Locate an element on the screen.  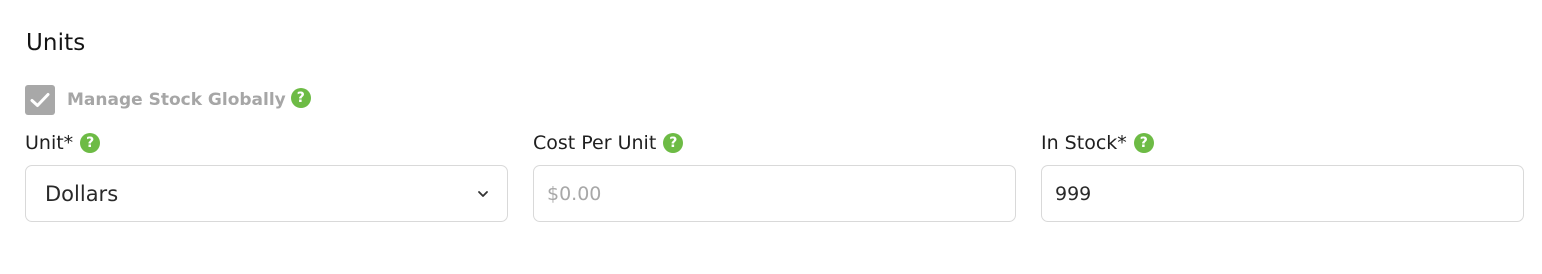
cost-per-unit-control is located at coordinates (774, 193).